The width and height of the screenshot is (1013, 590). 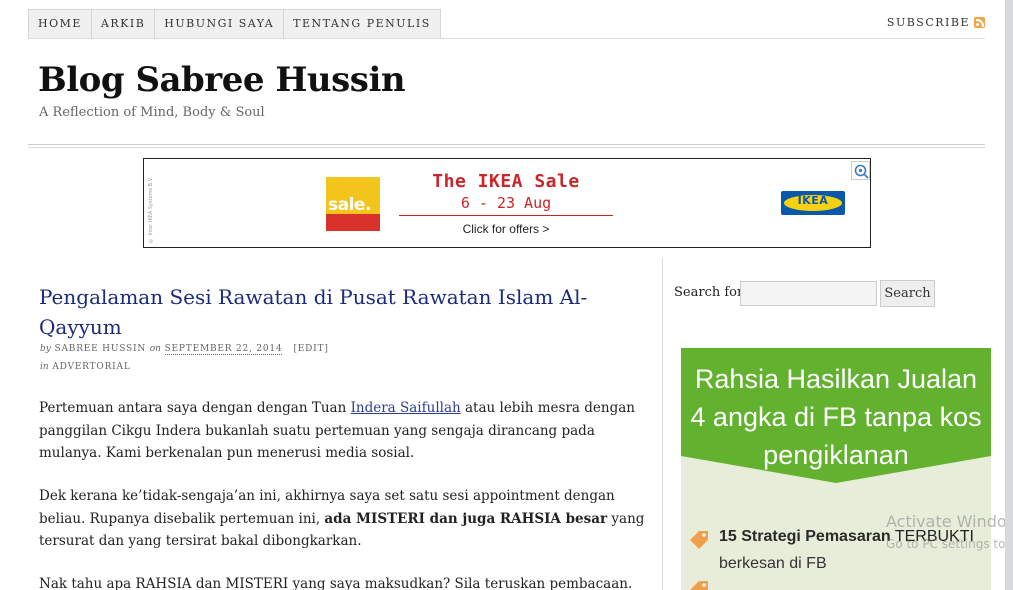 I want to click on top-nav: HOME ARKIB HUBUNGI SAYA TENTANG PENULIS, so click(x=234, y=24).